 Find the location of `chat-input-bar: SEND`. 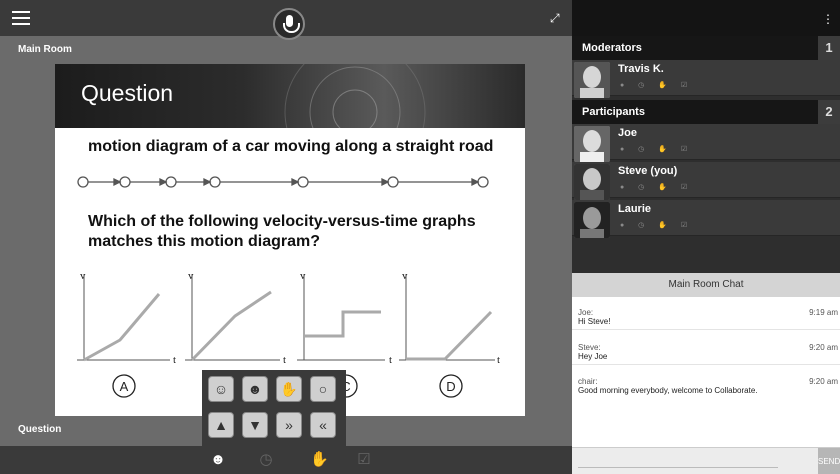

chat-input-bar: SEND is located at coordinates (706, 460).